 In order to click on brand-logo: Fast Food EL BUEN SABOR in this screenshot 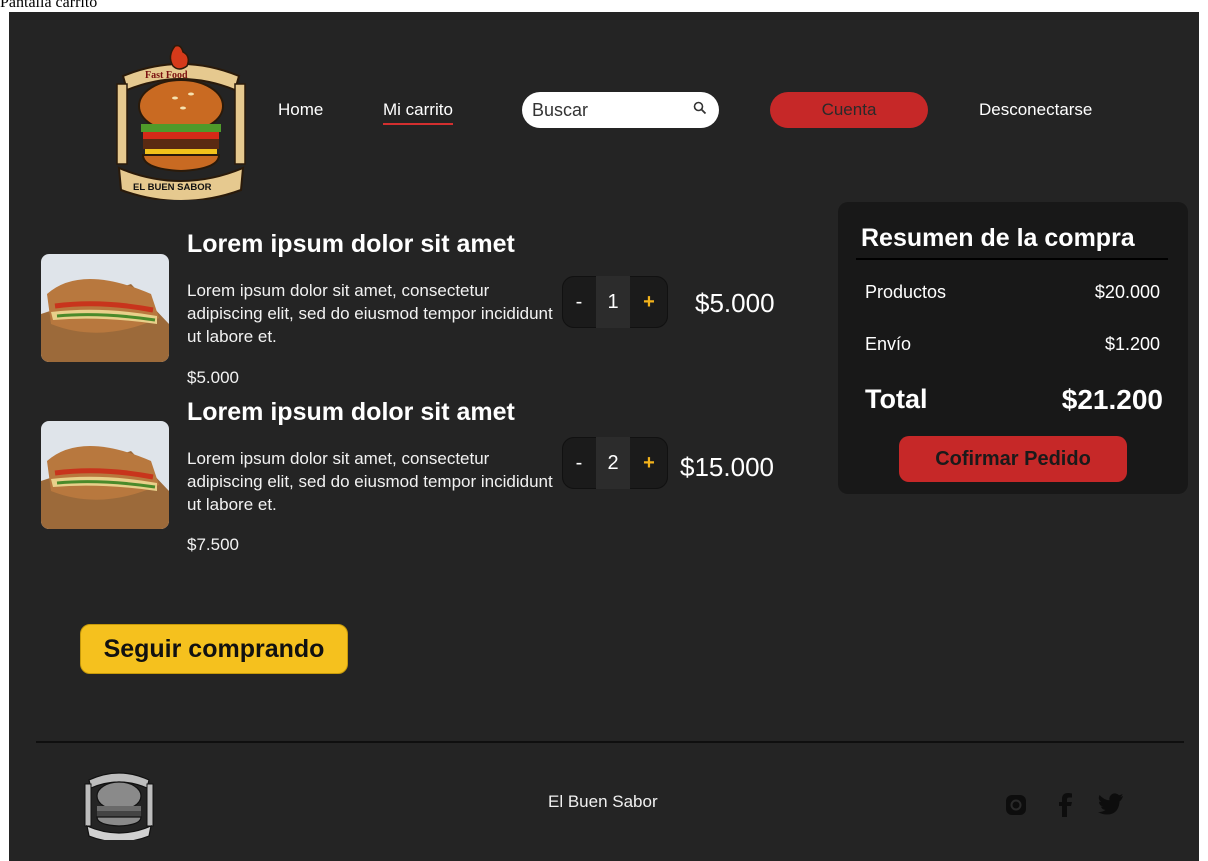, I will do `click(181, 123)`.